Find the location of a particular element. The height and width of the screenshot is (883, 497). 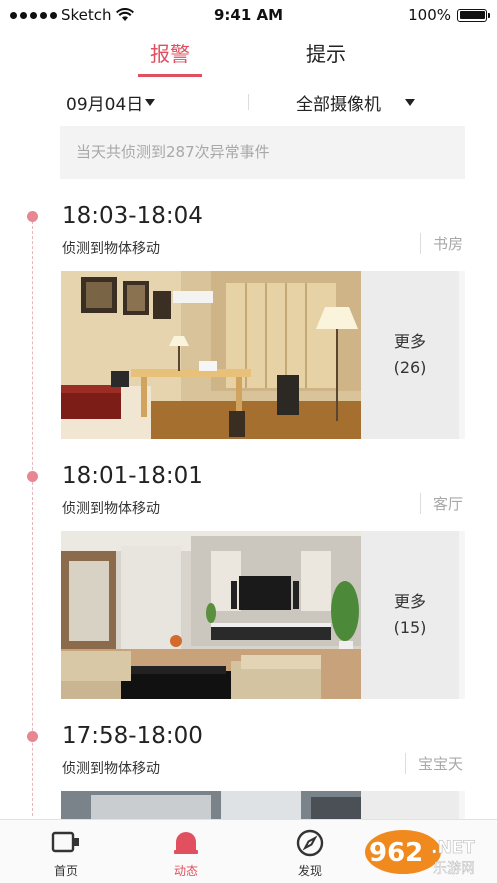

nursery-photo is located at coordinates (211, 806).